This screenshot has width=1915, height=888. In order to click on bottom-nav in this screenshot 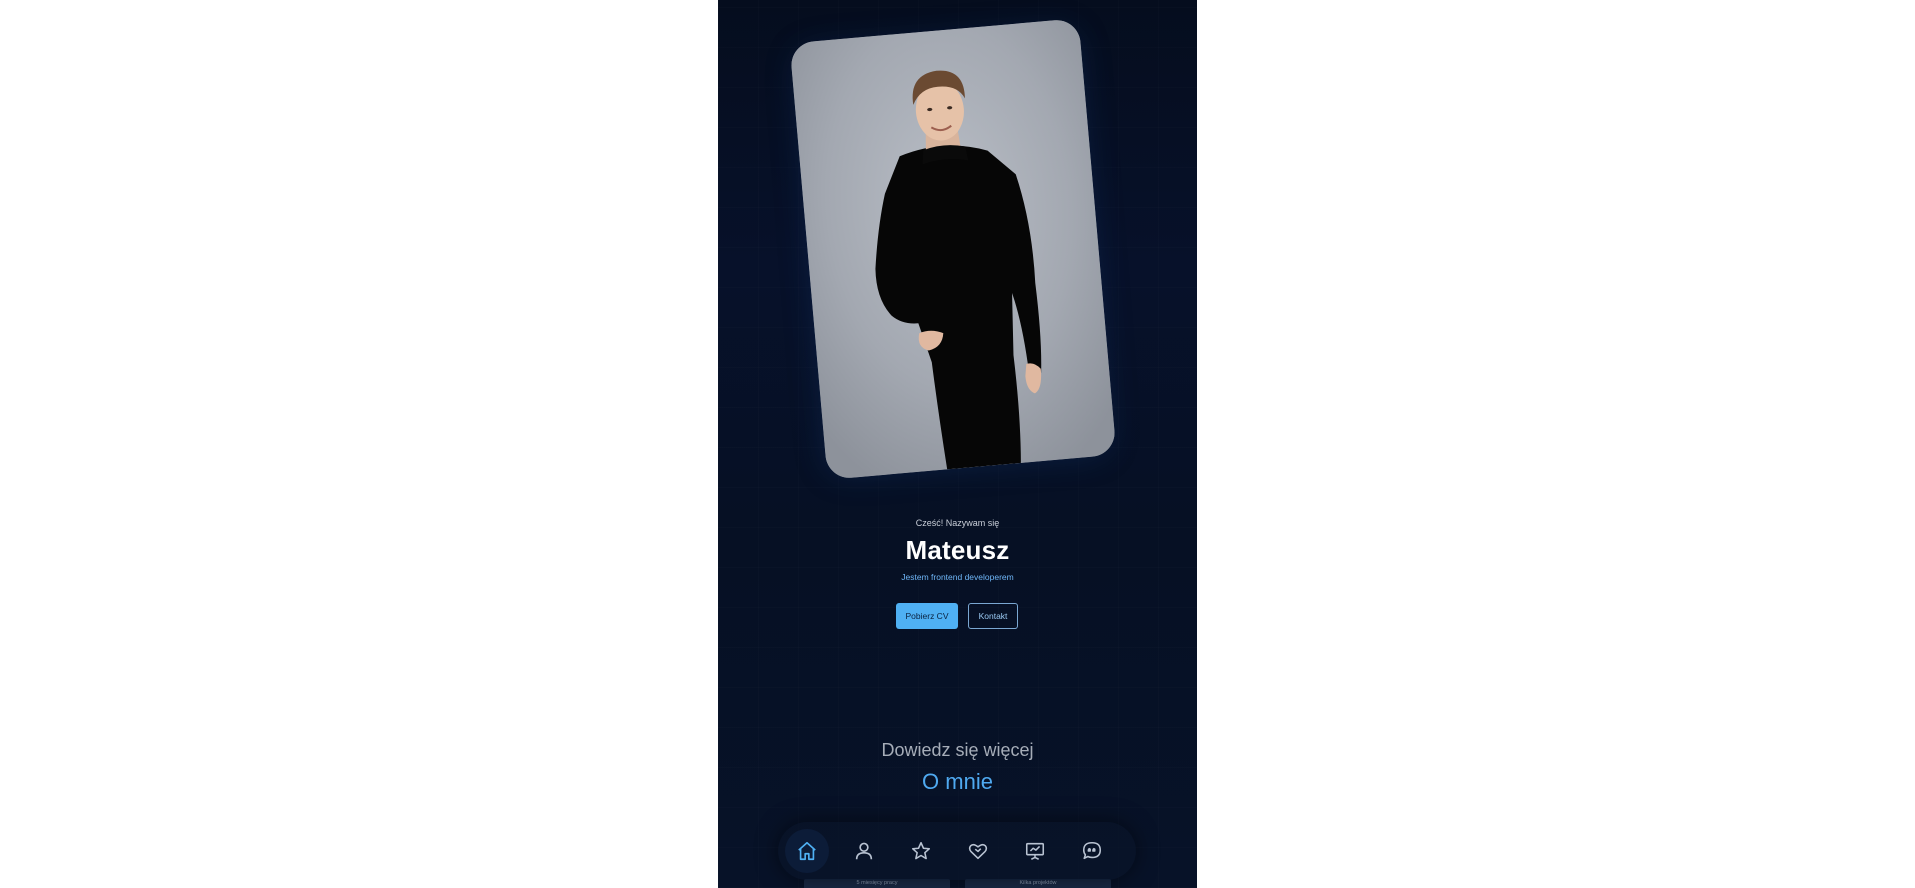, I will do `click(957, 851)`.